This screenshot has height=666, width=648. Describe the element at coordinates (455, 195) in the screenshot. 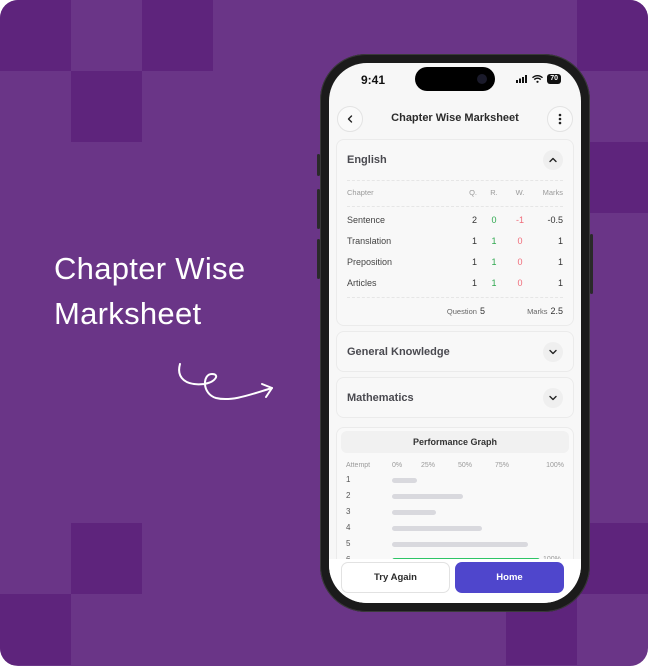

I see `table-header: Chapter Q. R. W. Marks` at that location.